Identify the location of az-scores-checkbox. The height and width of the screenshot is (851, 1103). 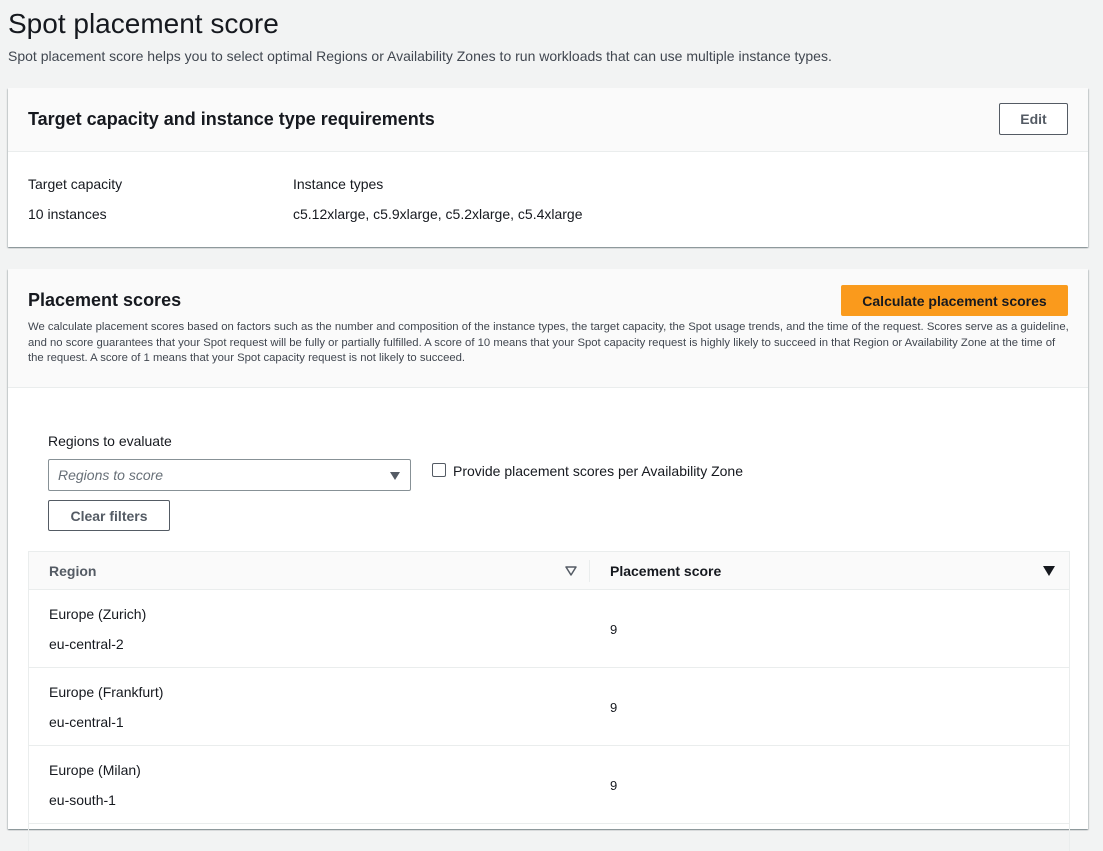
(439, 470).